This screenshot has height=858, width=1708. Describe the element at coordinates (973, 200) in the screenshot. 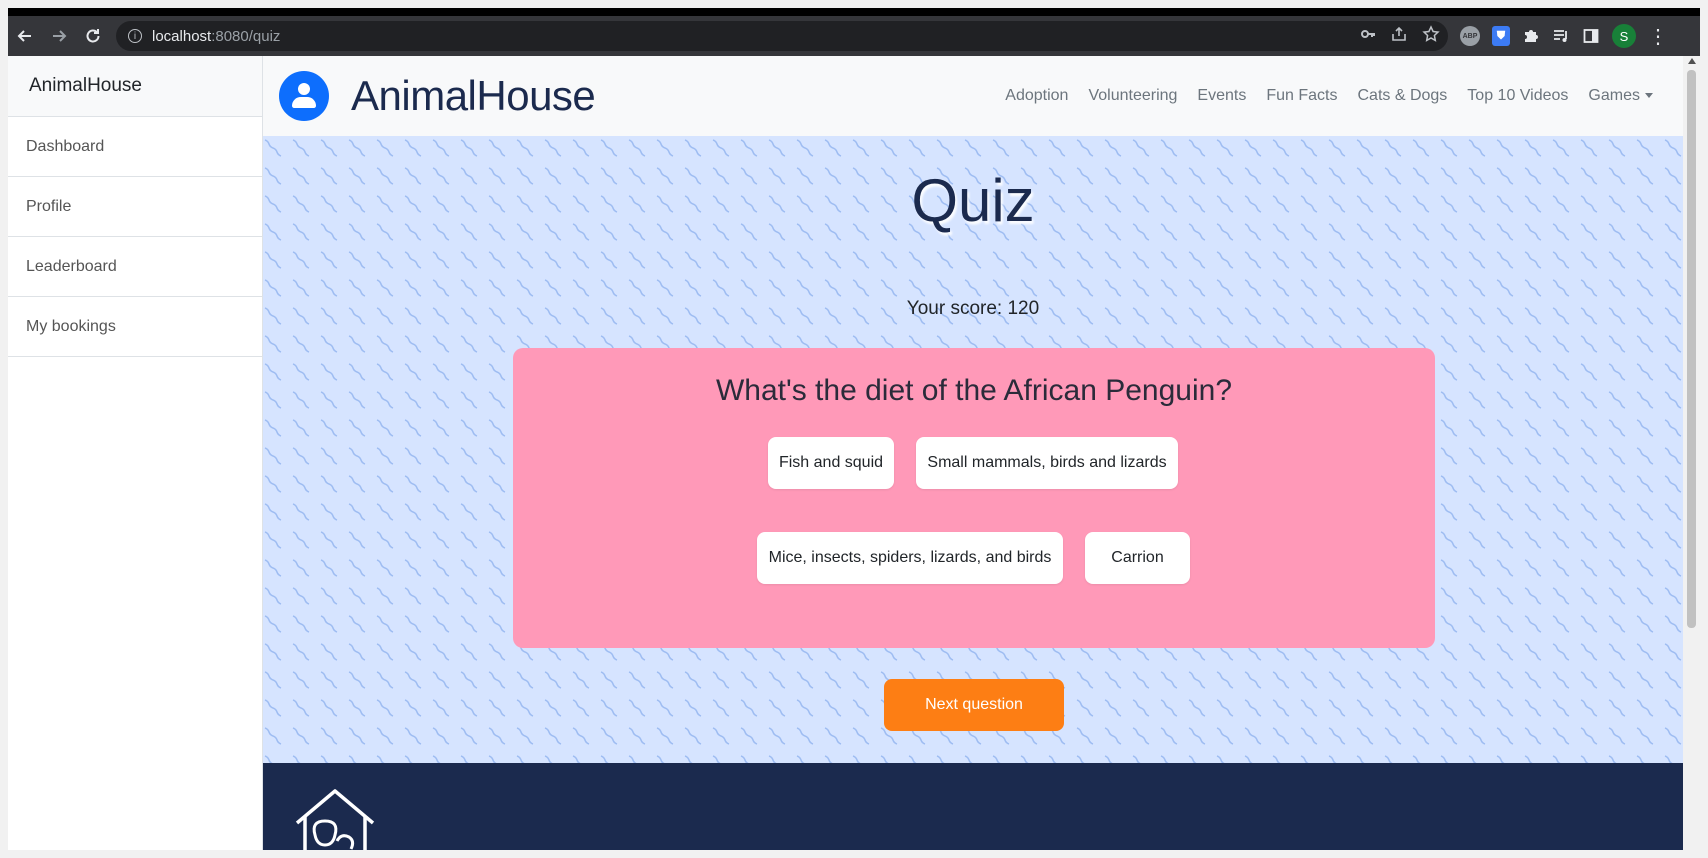

I see `page-title: Quiz` at that location.